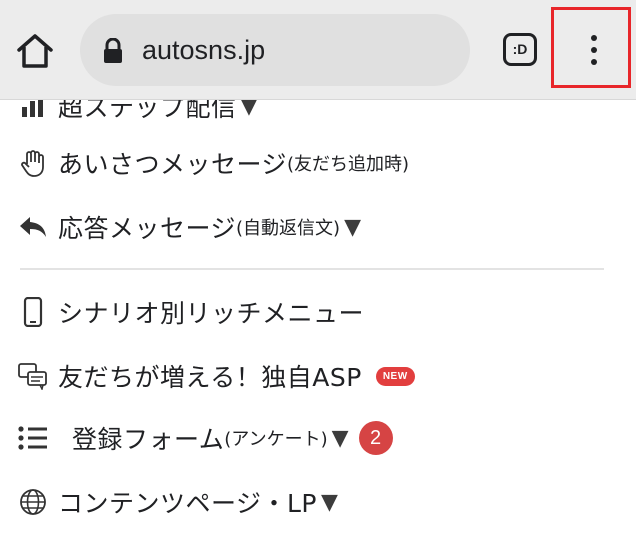 Image resolution: width=636 pixels, height=543 pixels. I want to click on new-badge: NEW, so click(395, 376).